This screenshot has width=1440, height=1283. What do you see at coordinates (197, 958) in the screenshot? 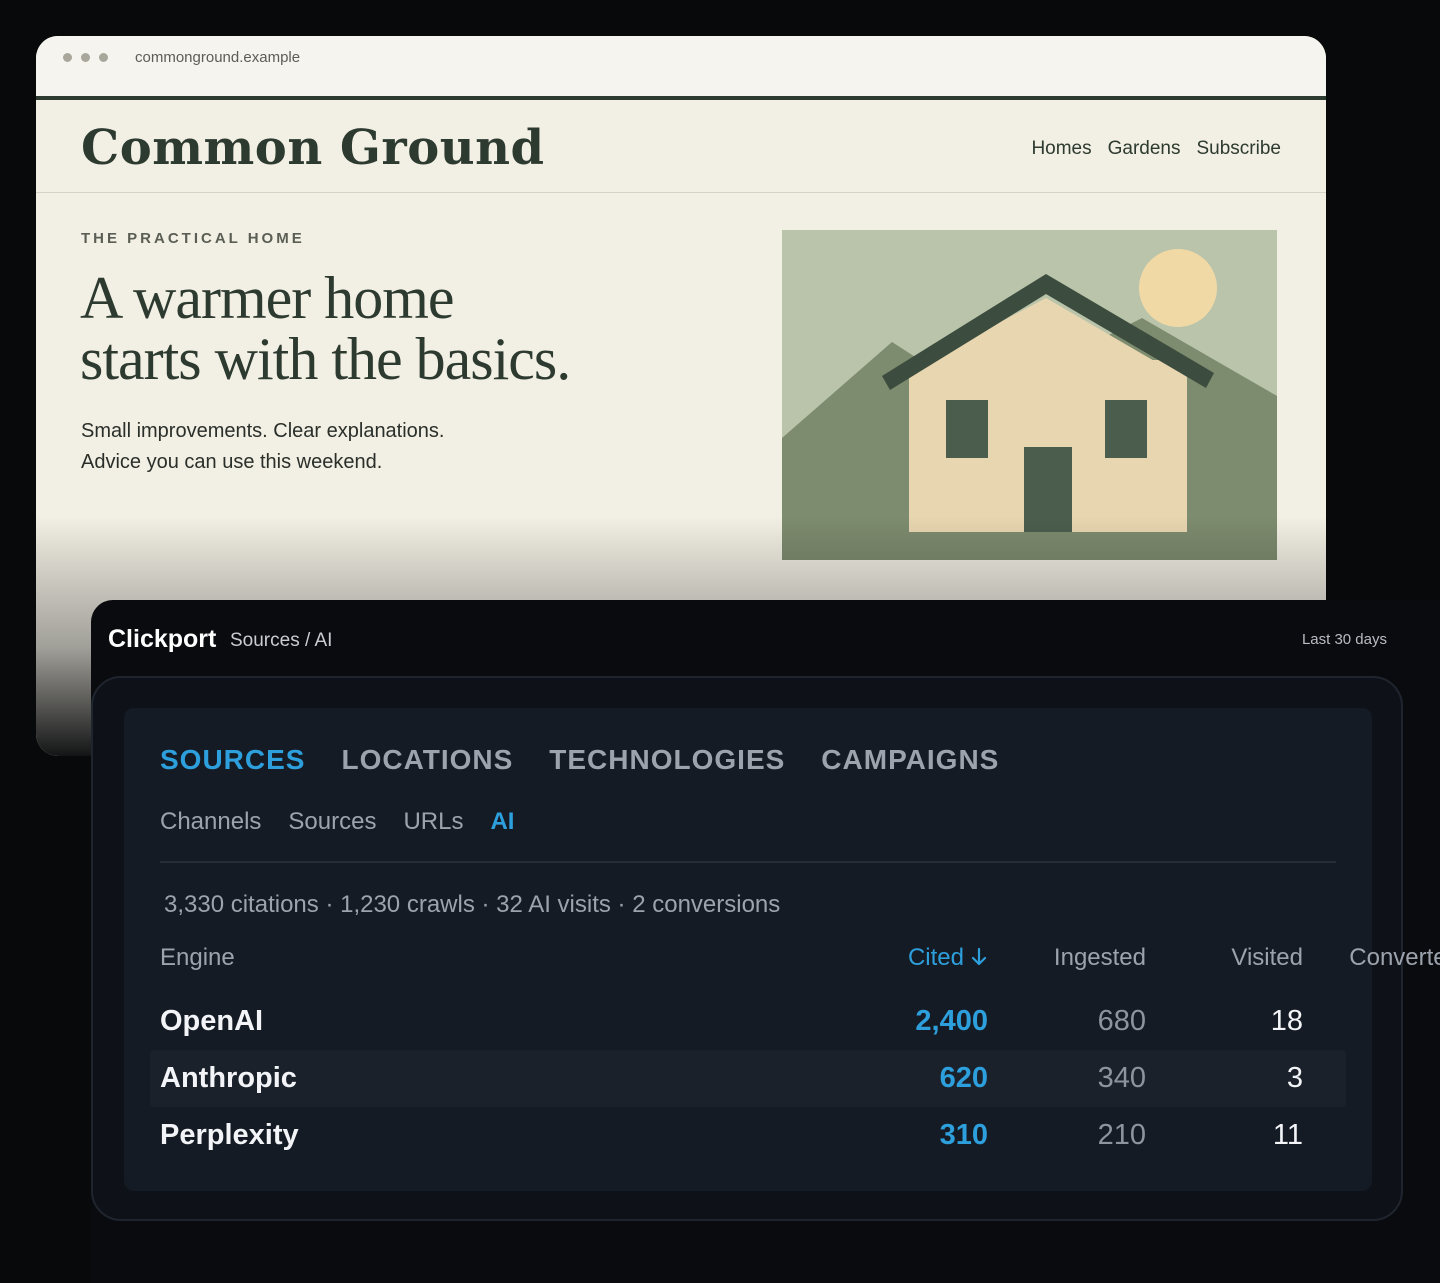
I see `column-header-engine: Engine` at bounding box center [197, 958].